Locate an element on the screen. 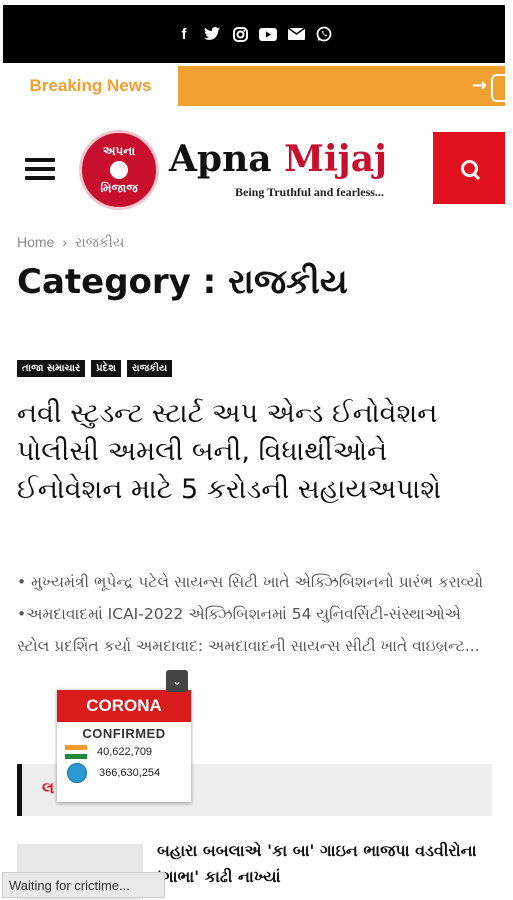 The height and width of the screenshot is (900, 513). corona-widget: CORONA CONFIRMED 40,622,709 366,630,254 is located at coordinates (124, 746).